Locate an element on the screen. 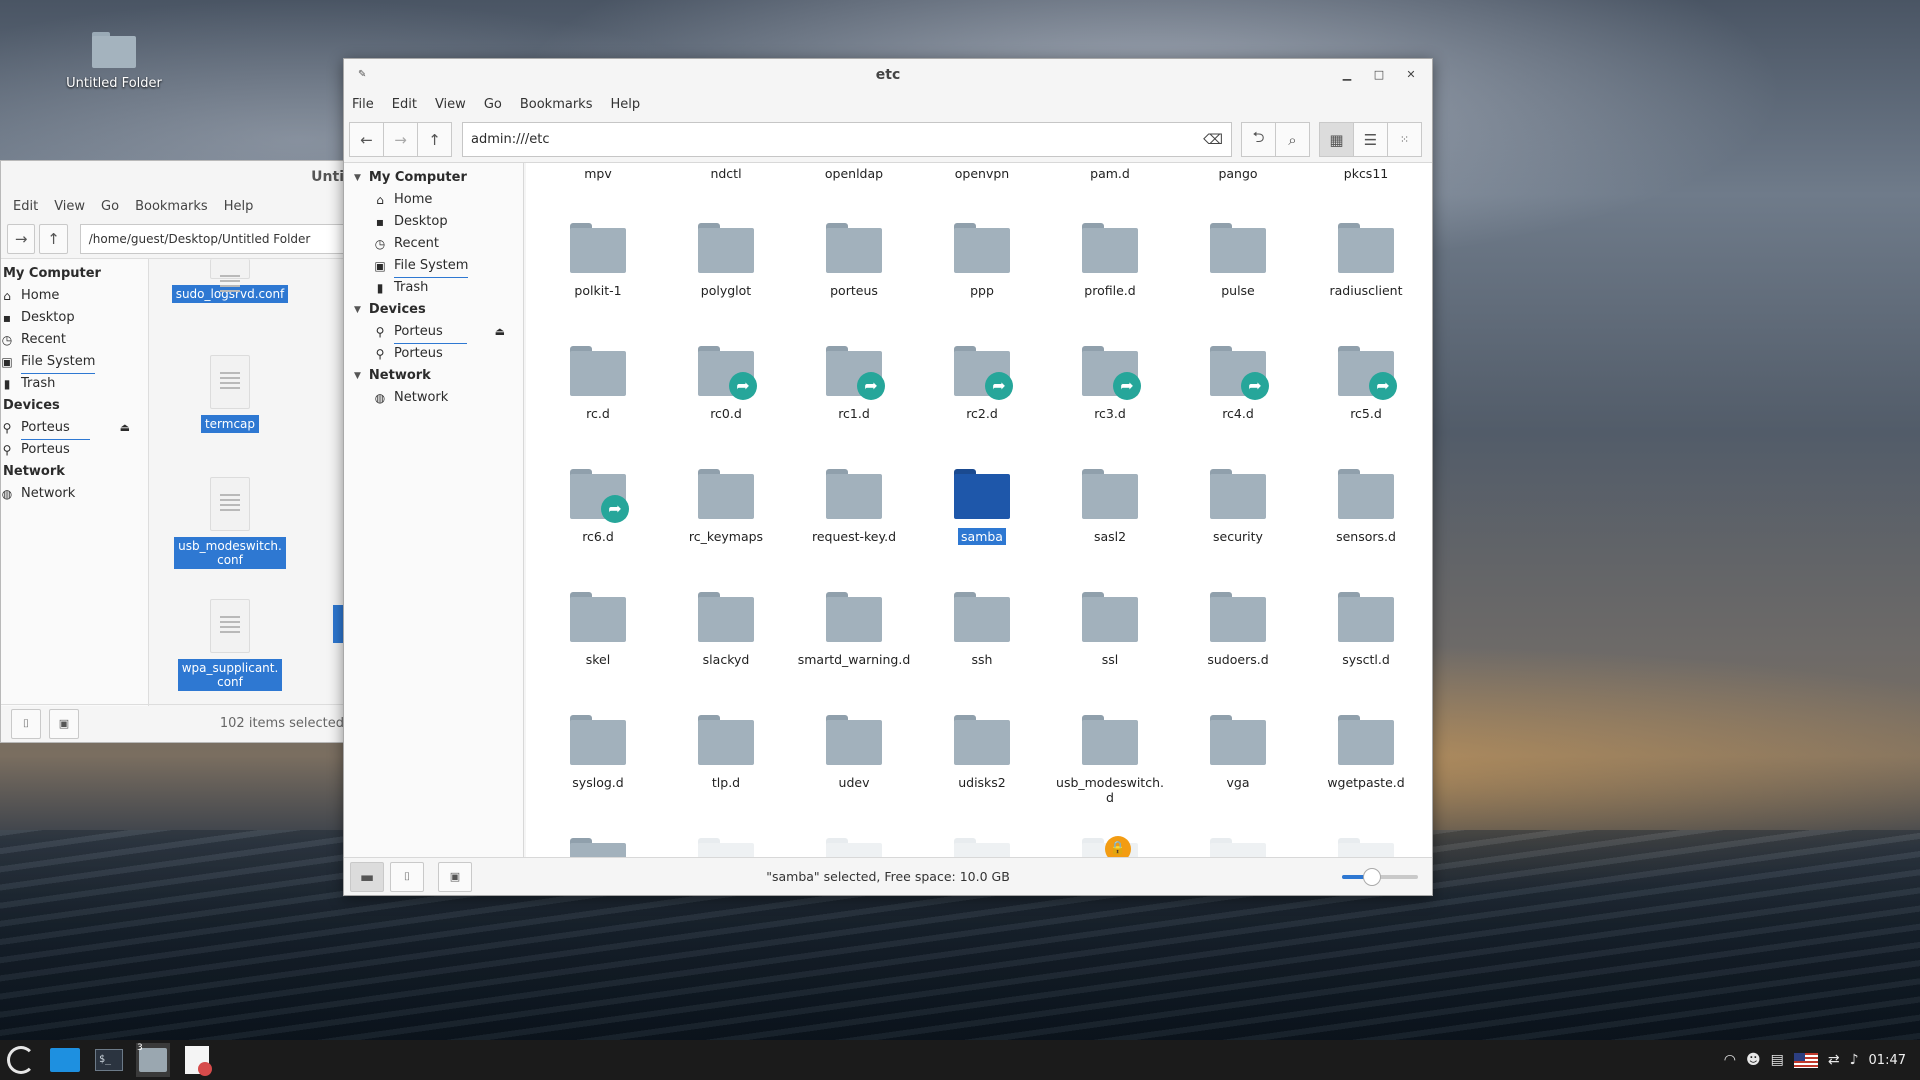 The height and width of the screenshot is (1080, 1920). close-icon: ✕ is located at coordinates (1411, 75).